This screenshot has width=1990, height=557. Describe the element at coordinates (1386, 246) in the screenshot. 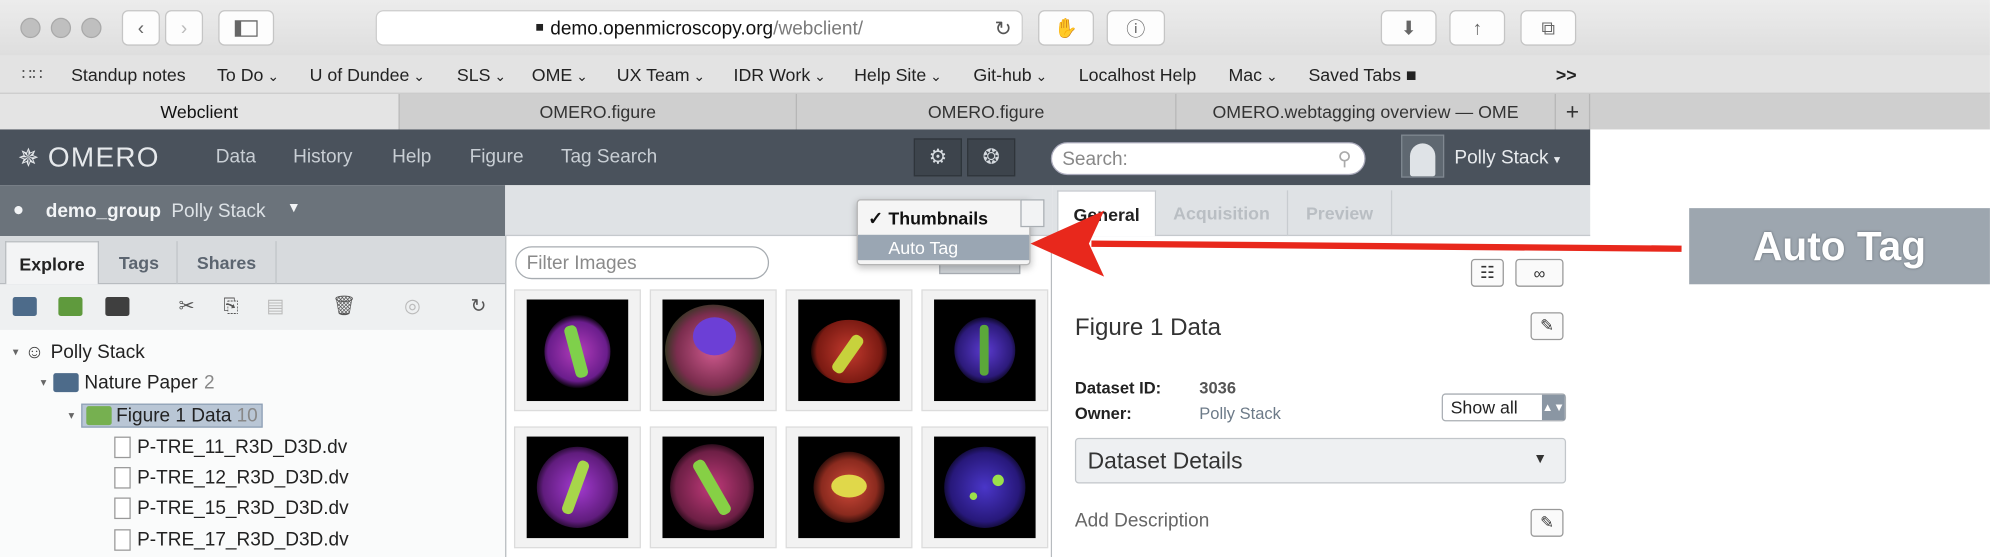

I see `arrow-shaft` at that location.